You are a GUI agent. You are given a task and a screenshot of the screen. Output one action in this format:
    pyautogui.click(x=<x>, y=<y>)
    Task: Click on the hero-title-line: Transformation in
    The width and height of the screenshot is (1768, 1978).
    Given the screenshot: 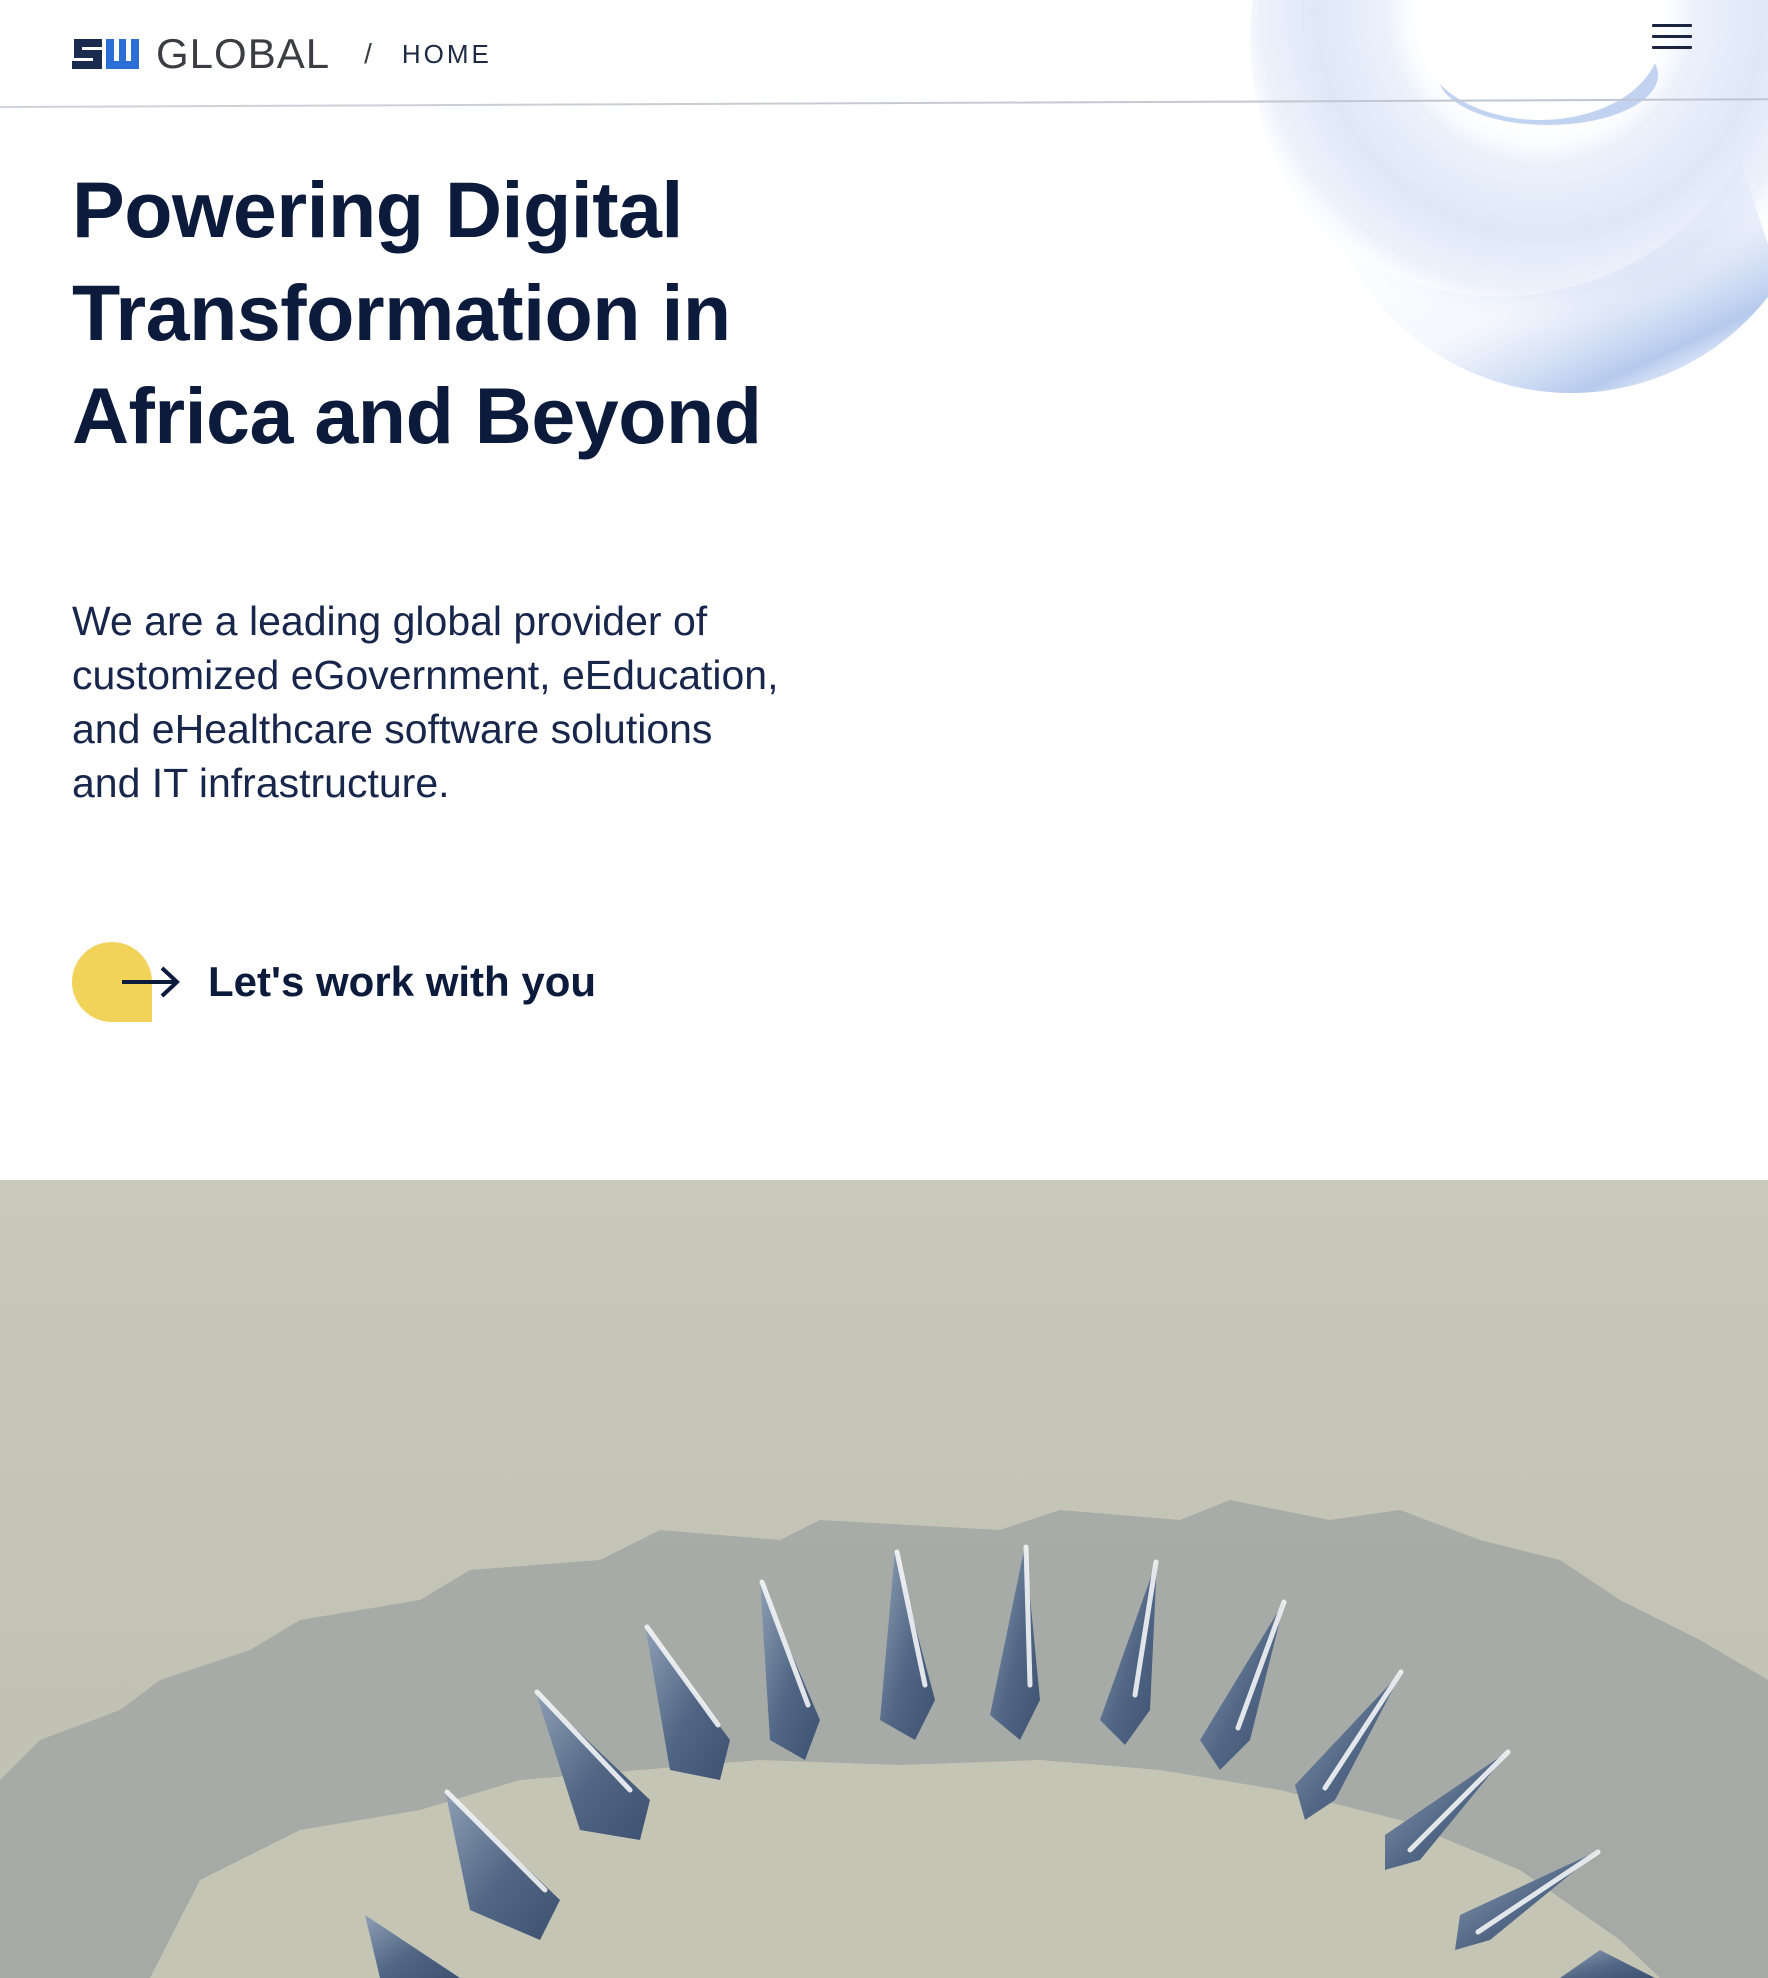 What is the action you would take?
    pyautogui.click(x=401, y=312)
    